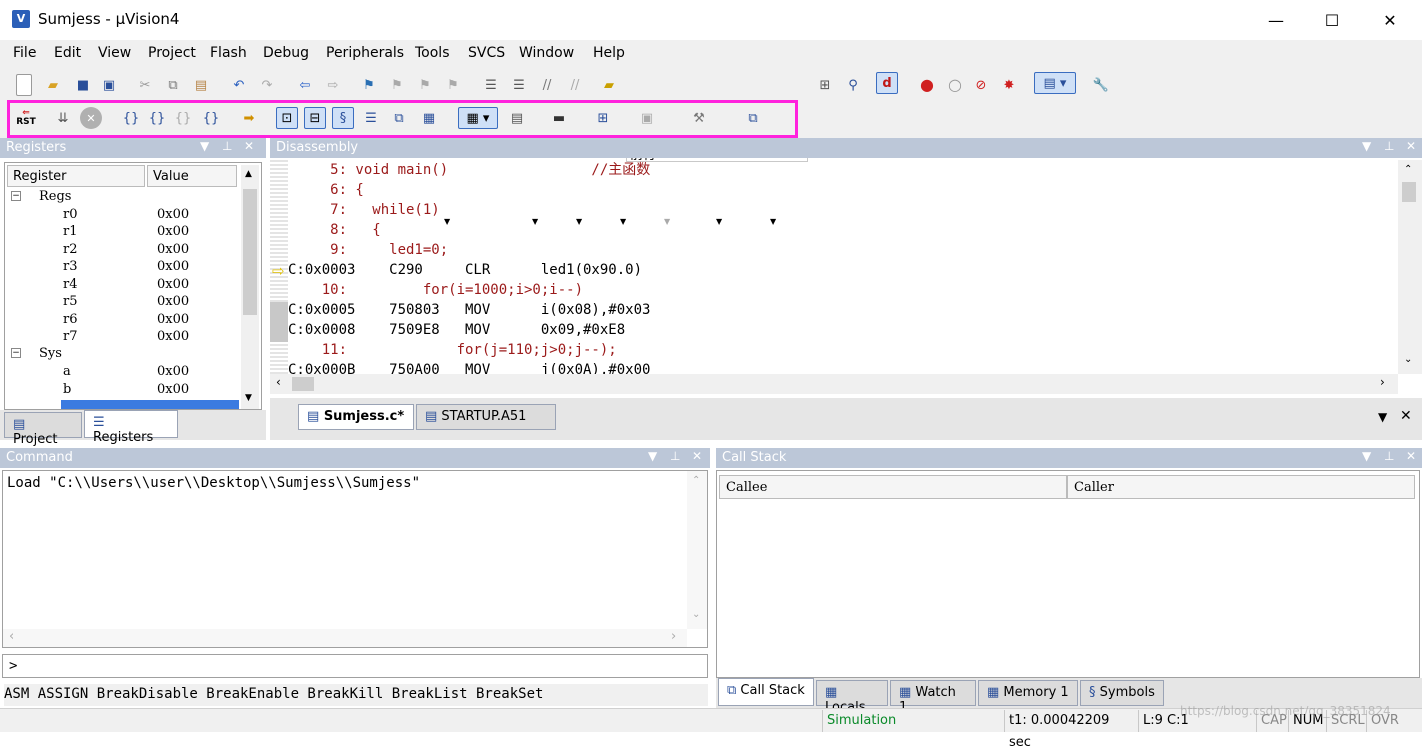  What do you see at coordinates (547, 85) in the screenshot?
I see `comment-icon: //` at bounding box center [547, 85].